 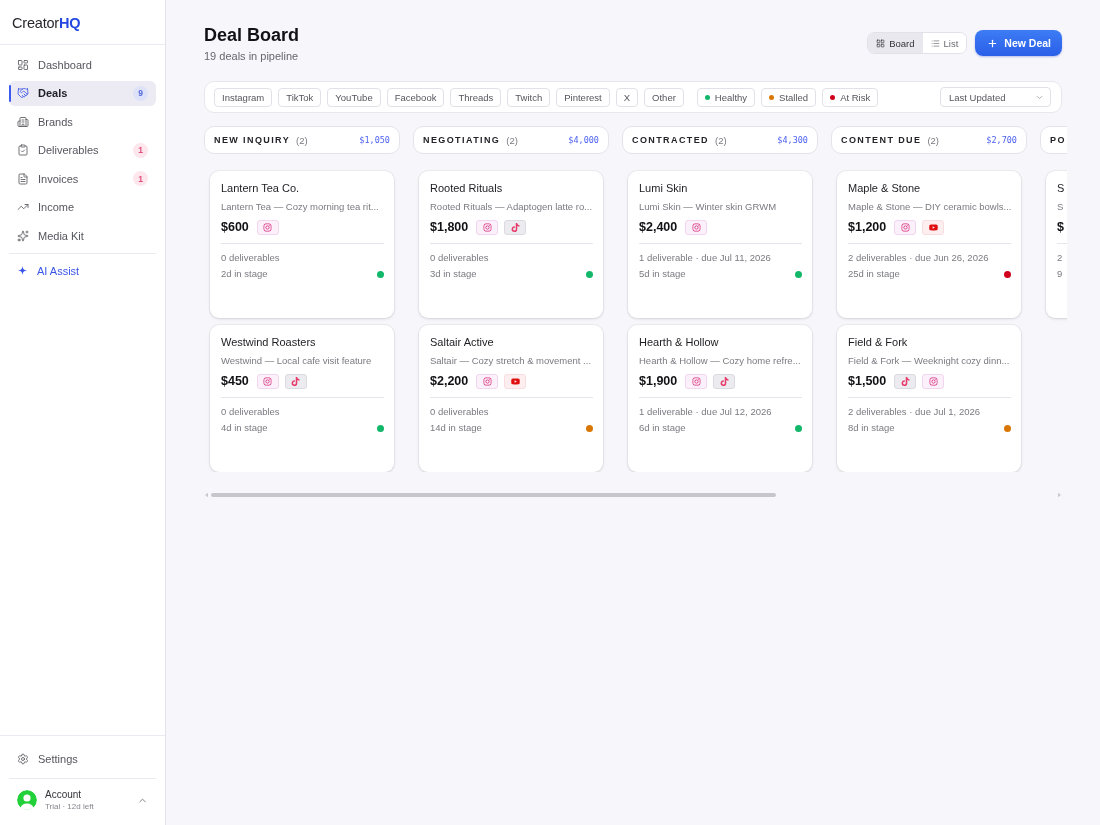 What do you see at coordinates (462, 342) in the screenshot?
I see `deal-name: Saltair Active` at bounding box center [462, 342].